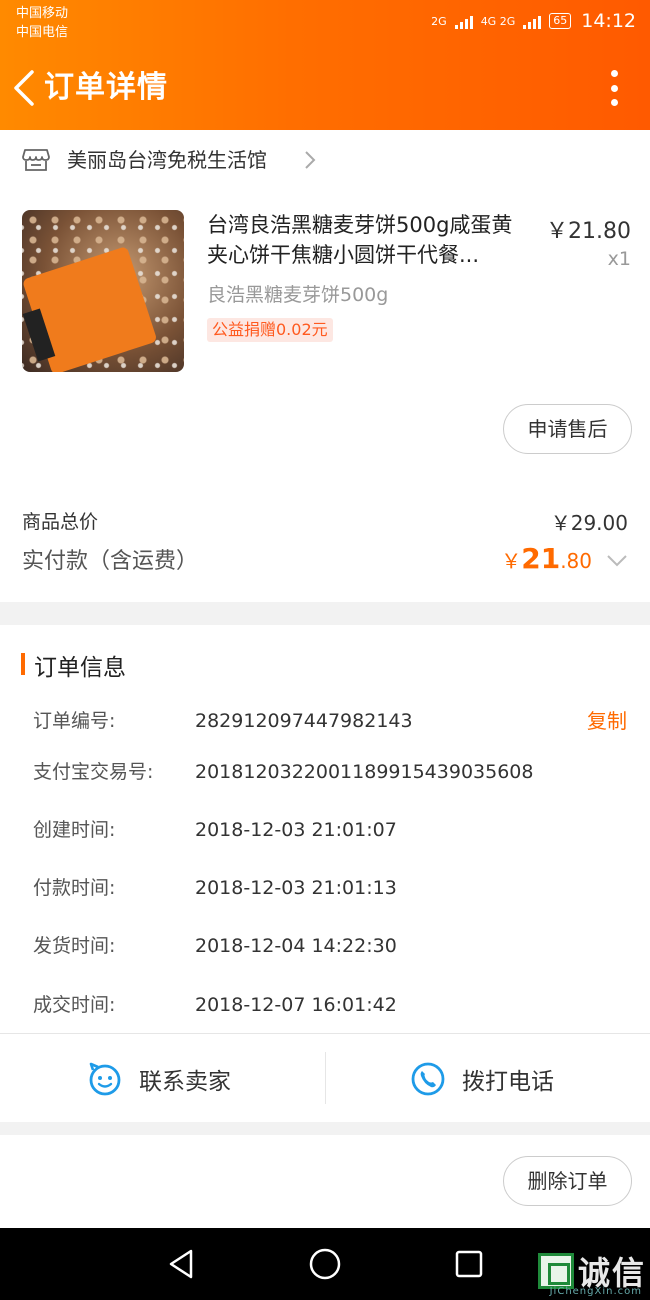 Image resolution: width=650 pixels, height=1300 pixels. What do you see at coordinates (439, 21) in the screenshot?
I see `network-1-label: 2G` at bounding box center [439, 21].